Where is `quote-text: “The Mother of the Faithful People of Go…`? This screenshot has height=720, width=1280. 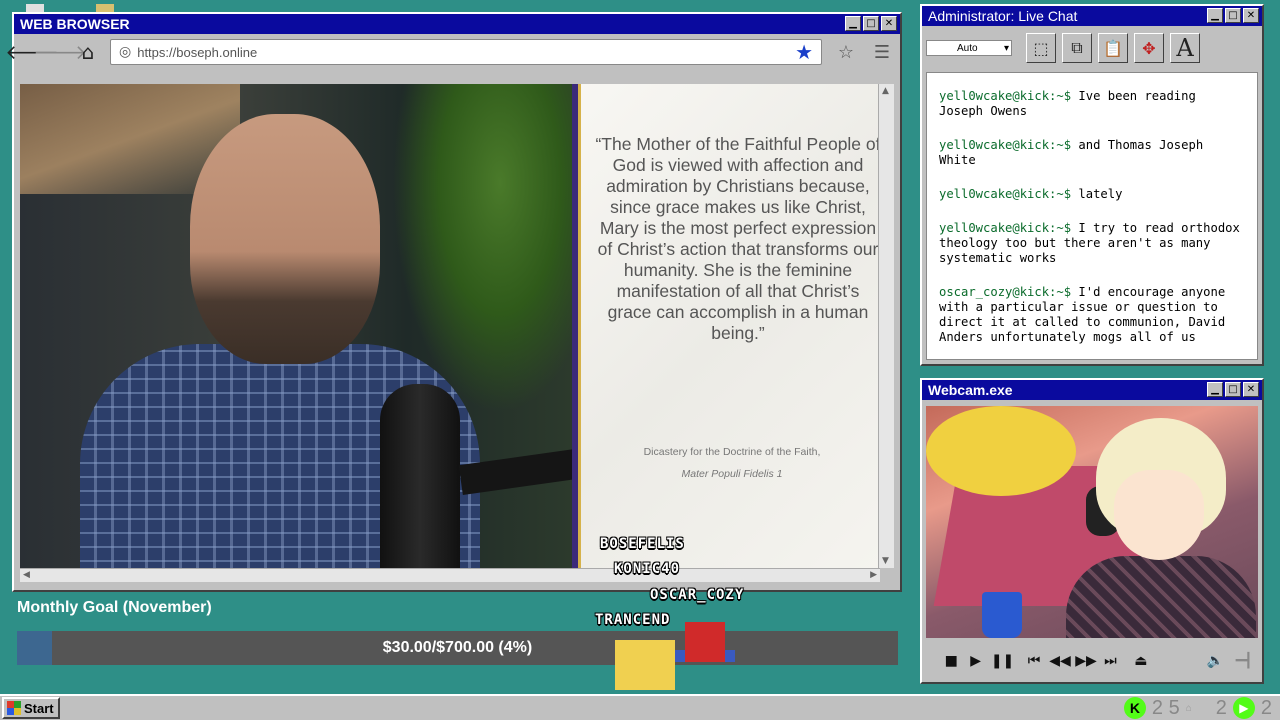
quote-text: “The Mother of the Faithful People of Go… is located at coordinates (737, 238).